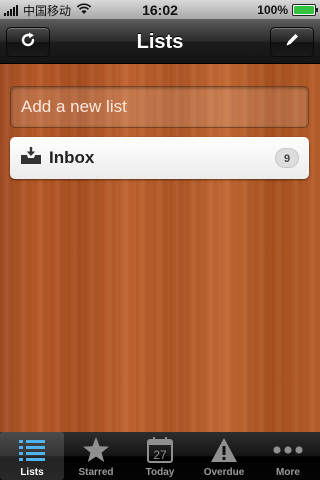  I want to click on star-icon, so click(96, 450).